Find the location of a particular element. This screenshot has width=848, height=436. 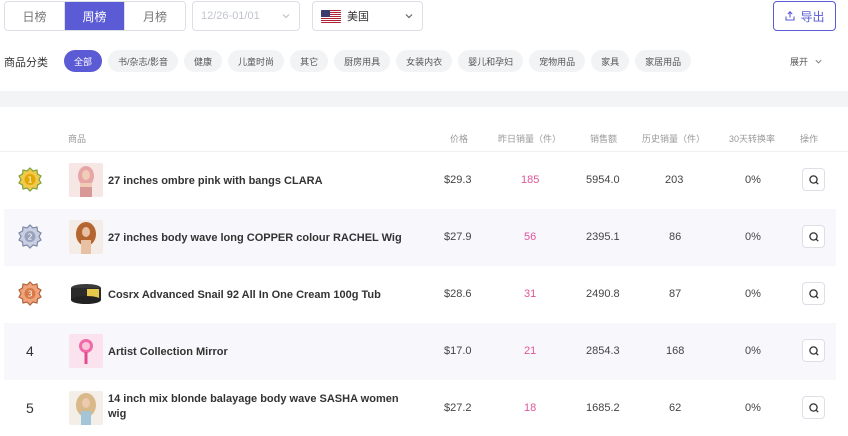

expand-label: 展开 is located at coordinates (799, 62).